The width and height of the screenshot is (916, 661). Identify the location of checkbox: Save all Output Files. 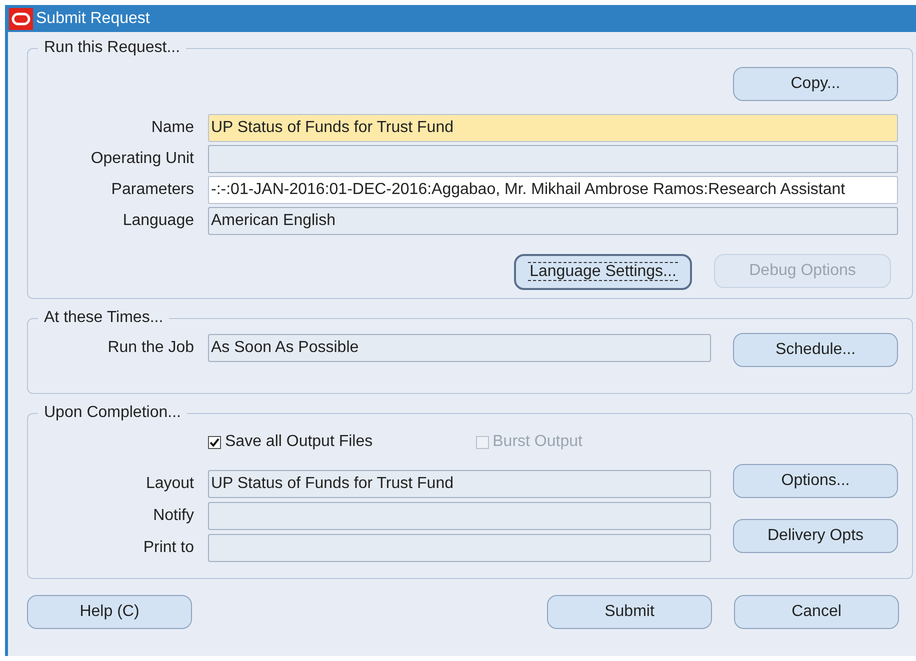
(290, 442).